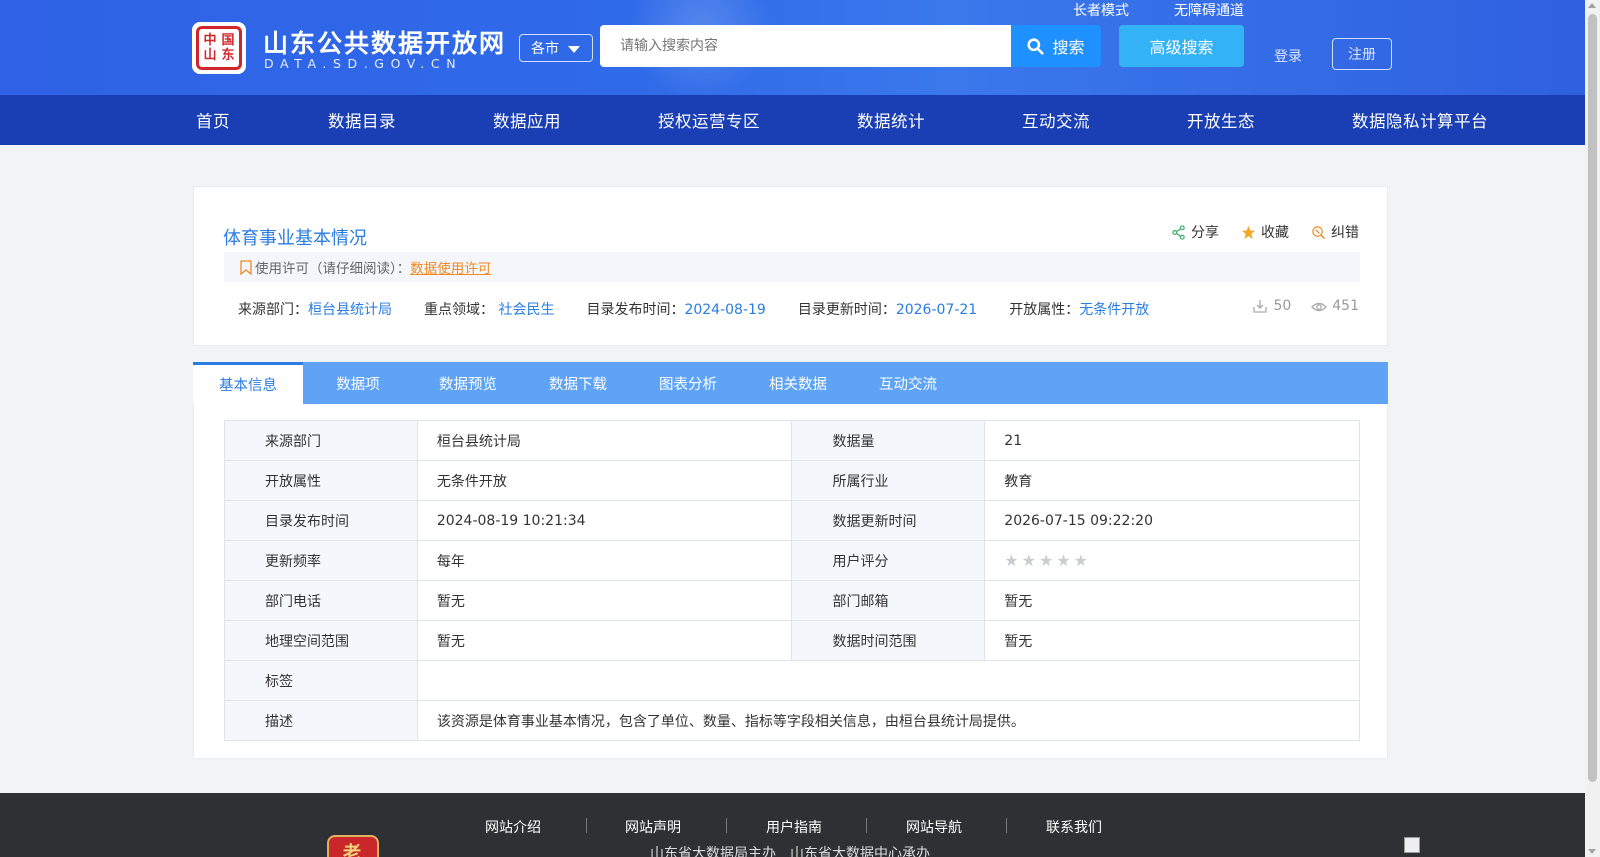  Describe the element at coordinates (358, 383) in the screenshot. I see `tab-data-items: 数据项` at that location.